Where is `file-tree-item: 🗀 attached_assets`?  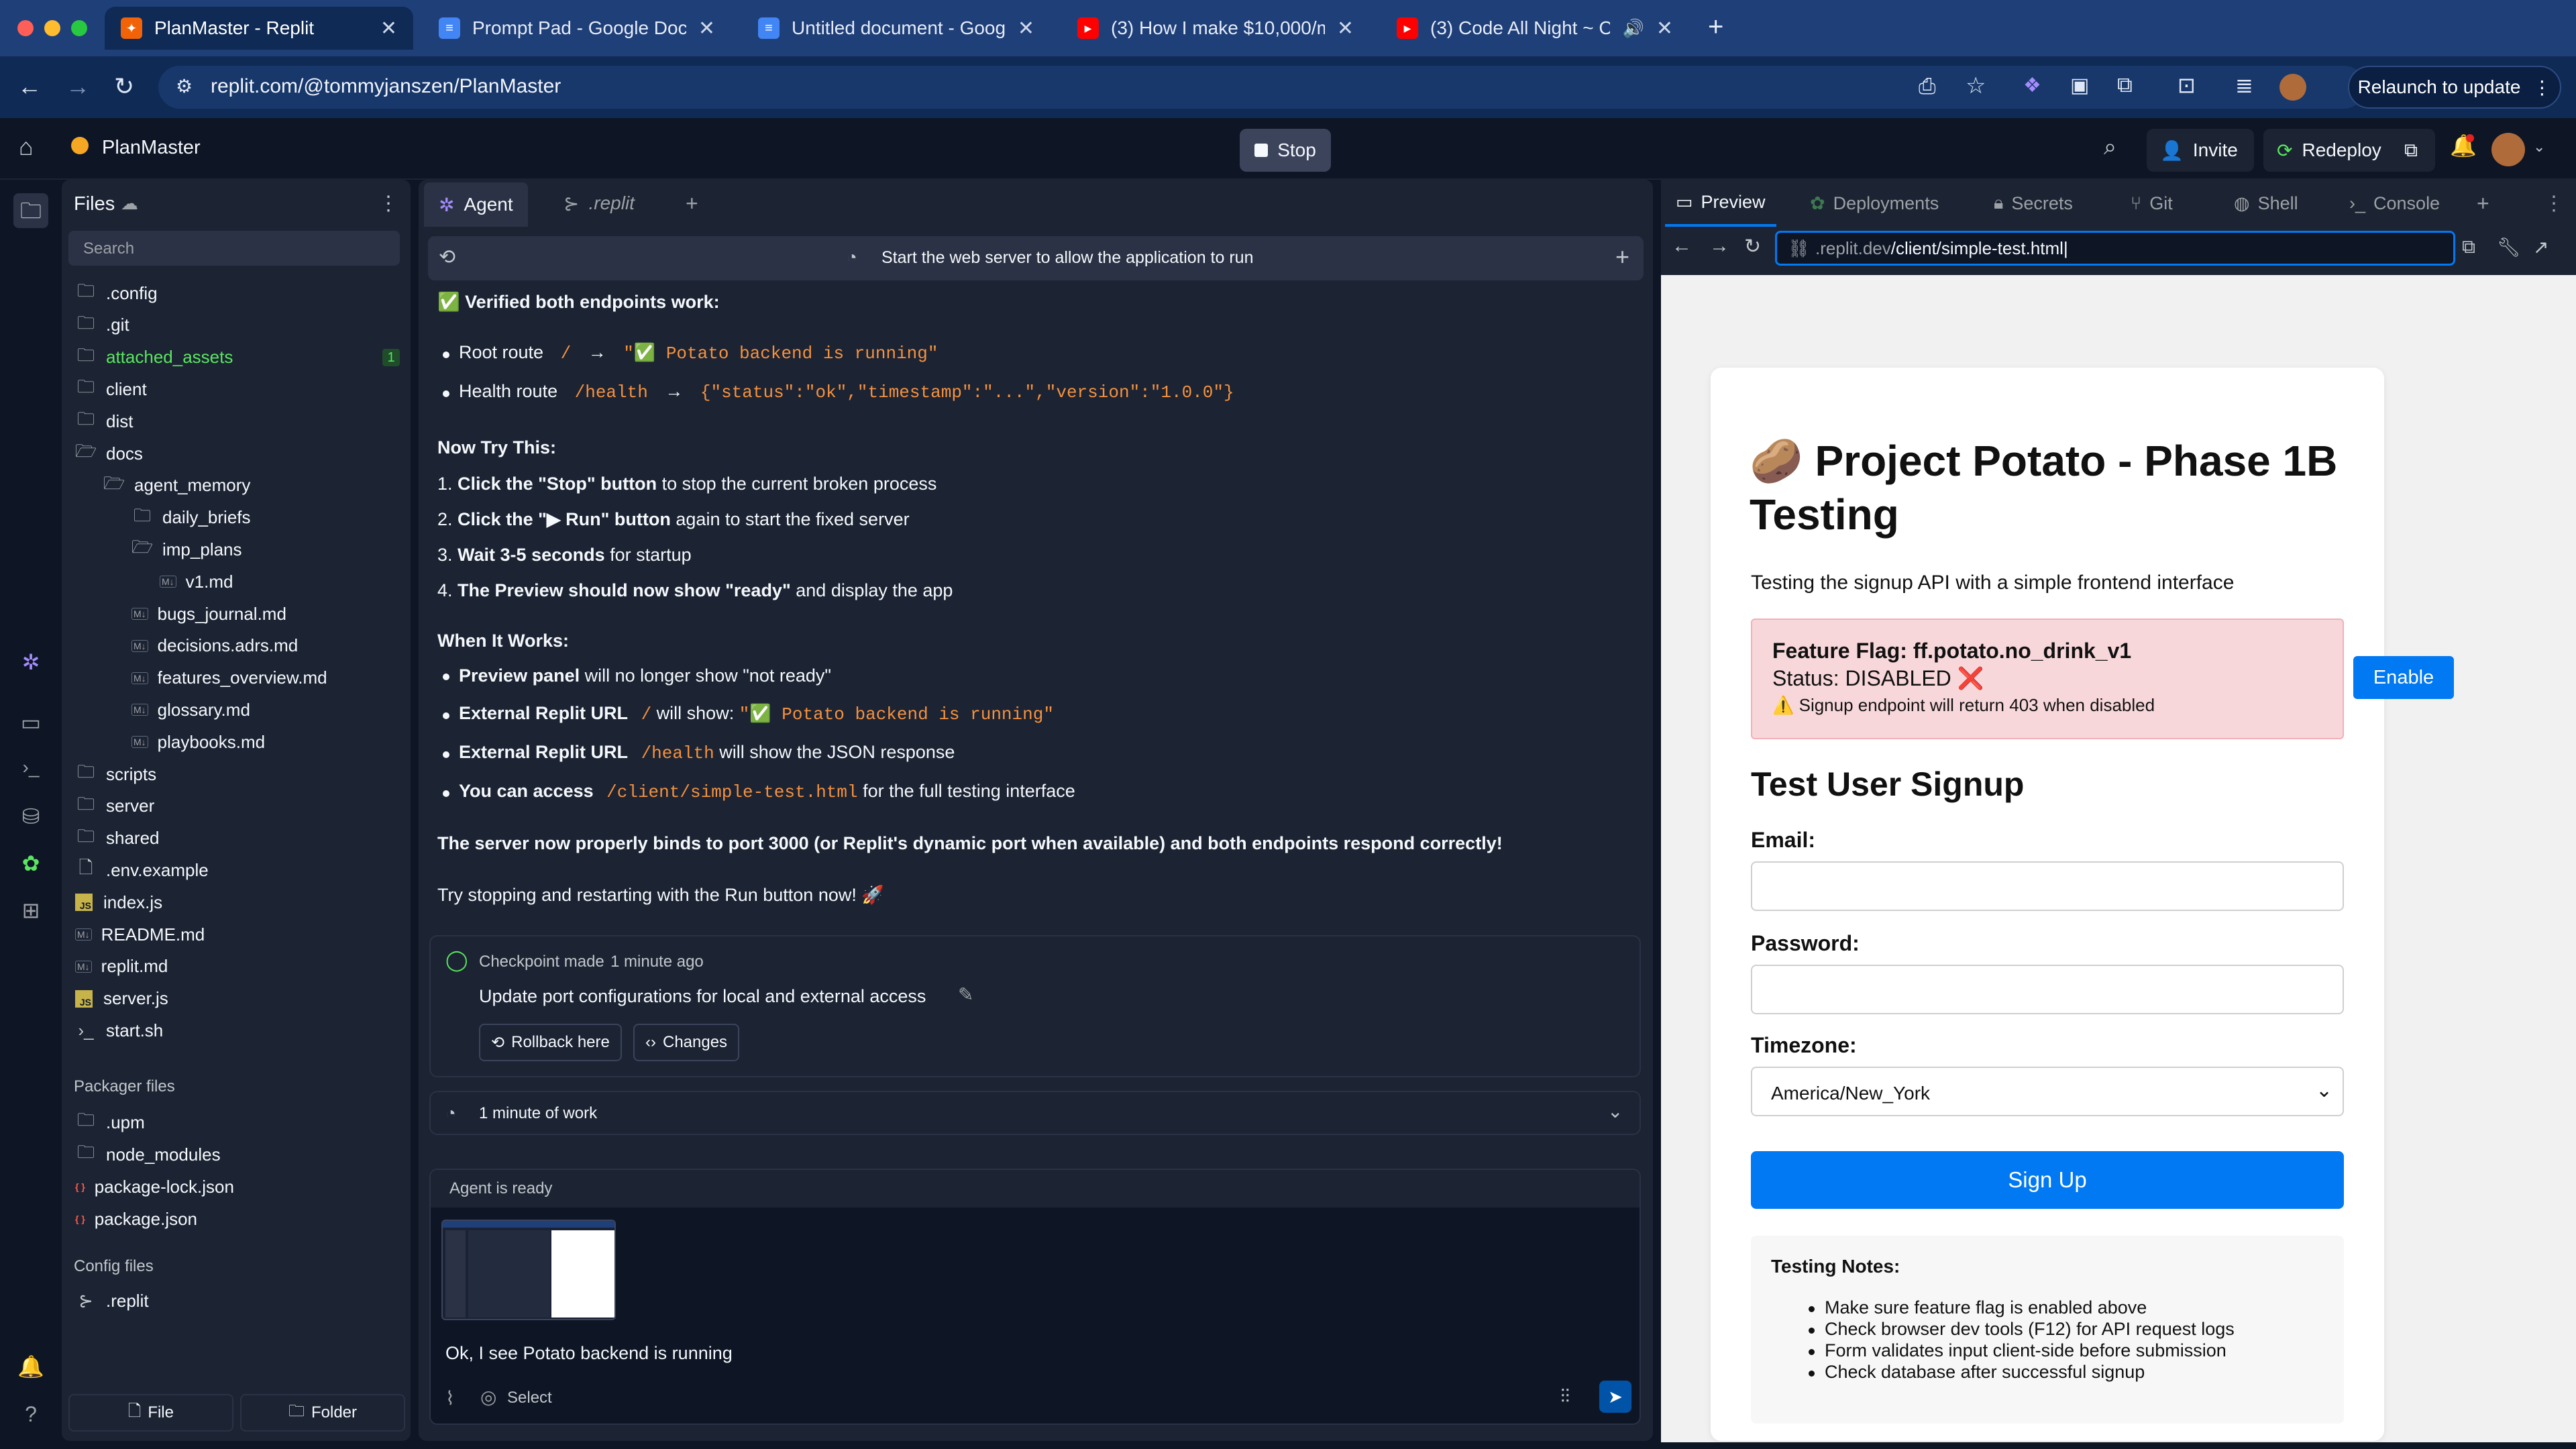
file-tree-item: 🗀 attached_assets is located at coordinates (154, 357).